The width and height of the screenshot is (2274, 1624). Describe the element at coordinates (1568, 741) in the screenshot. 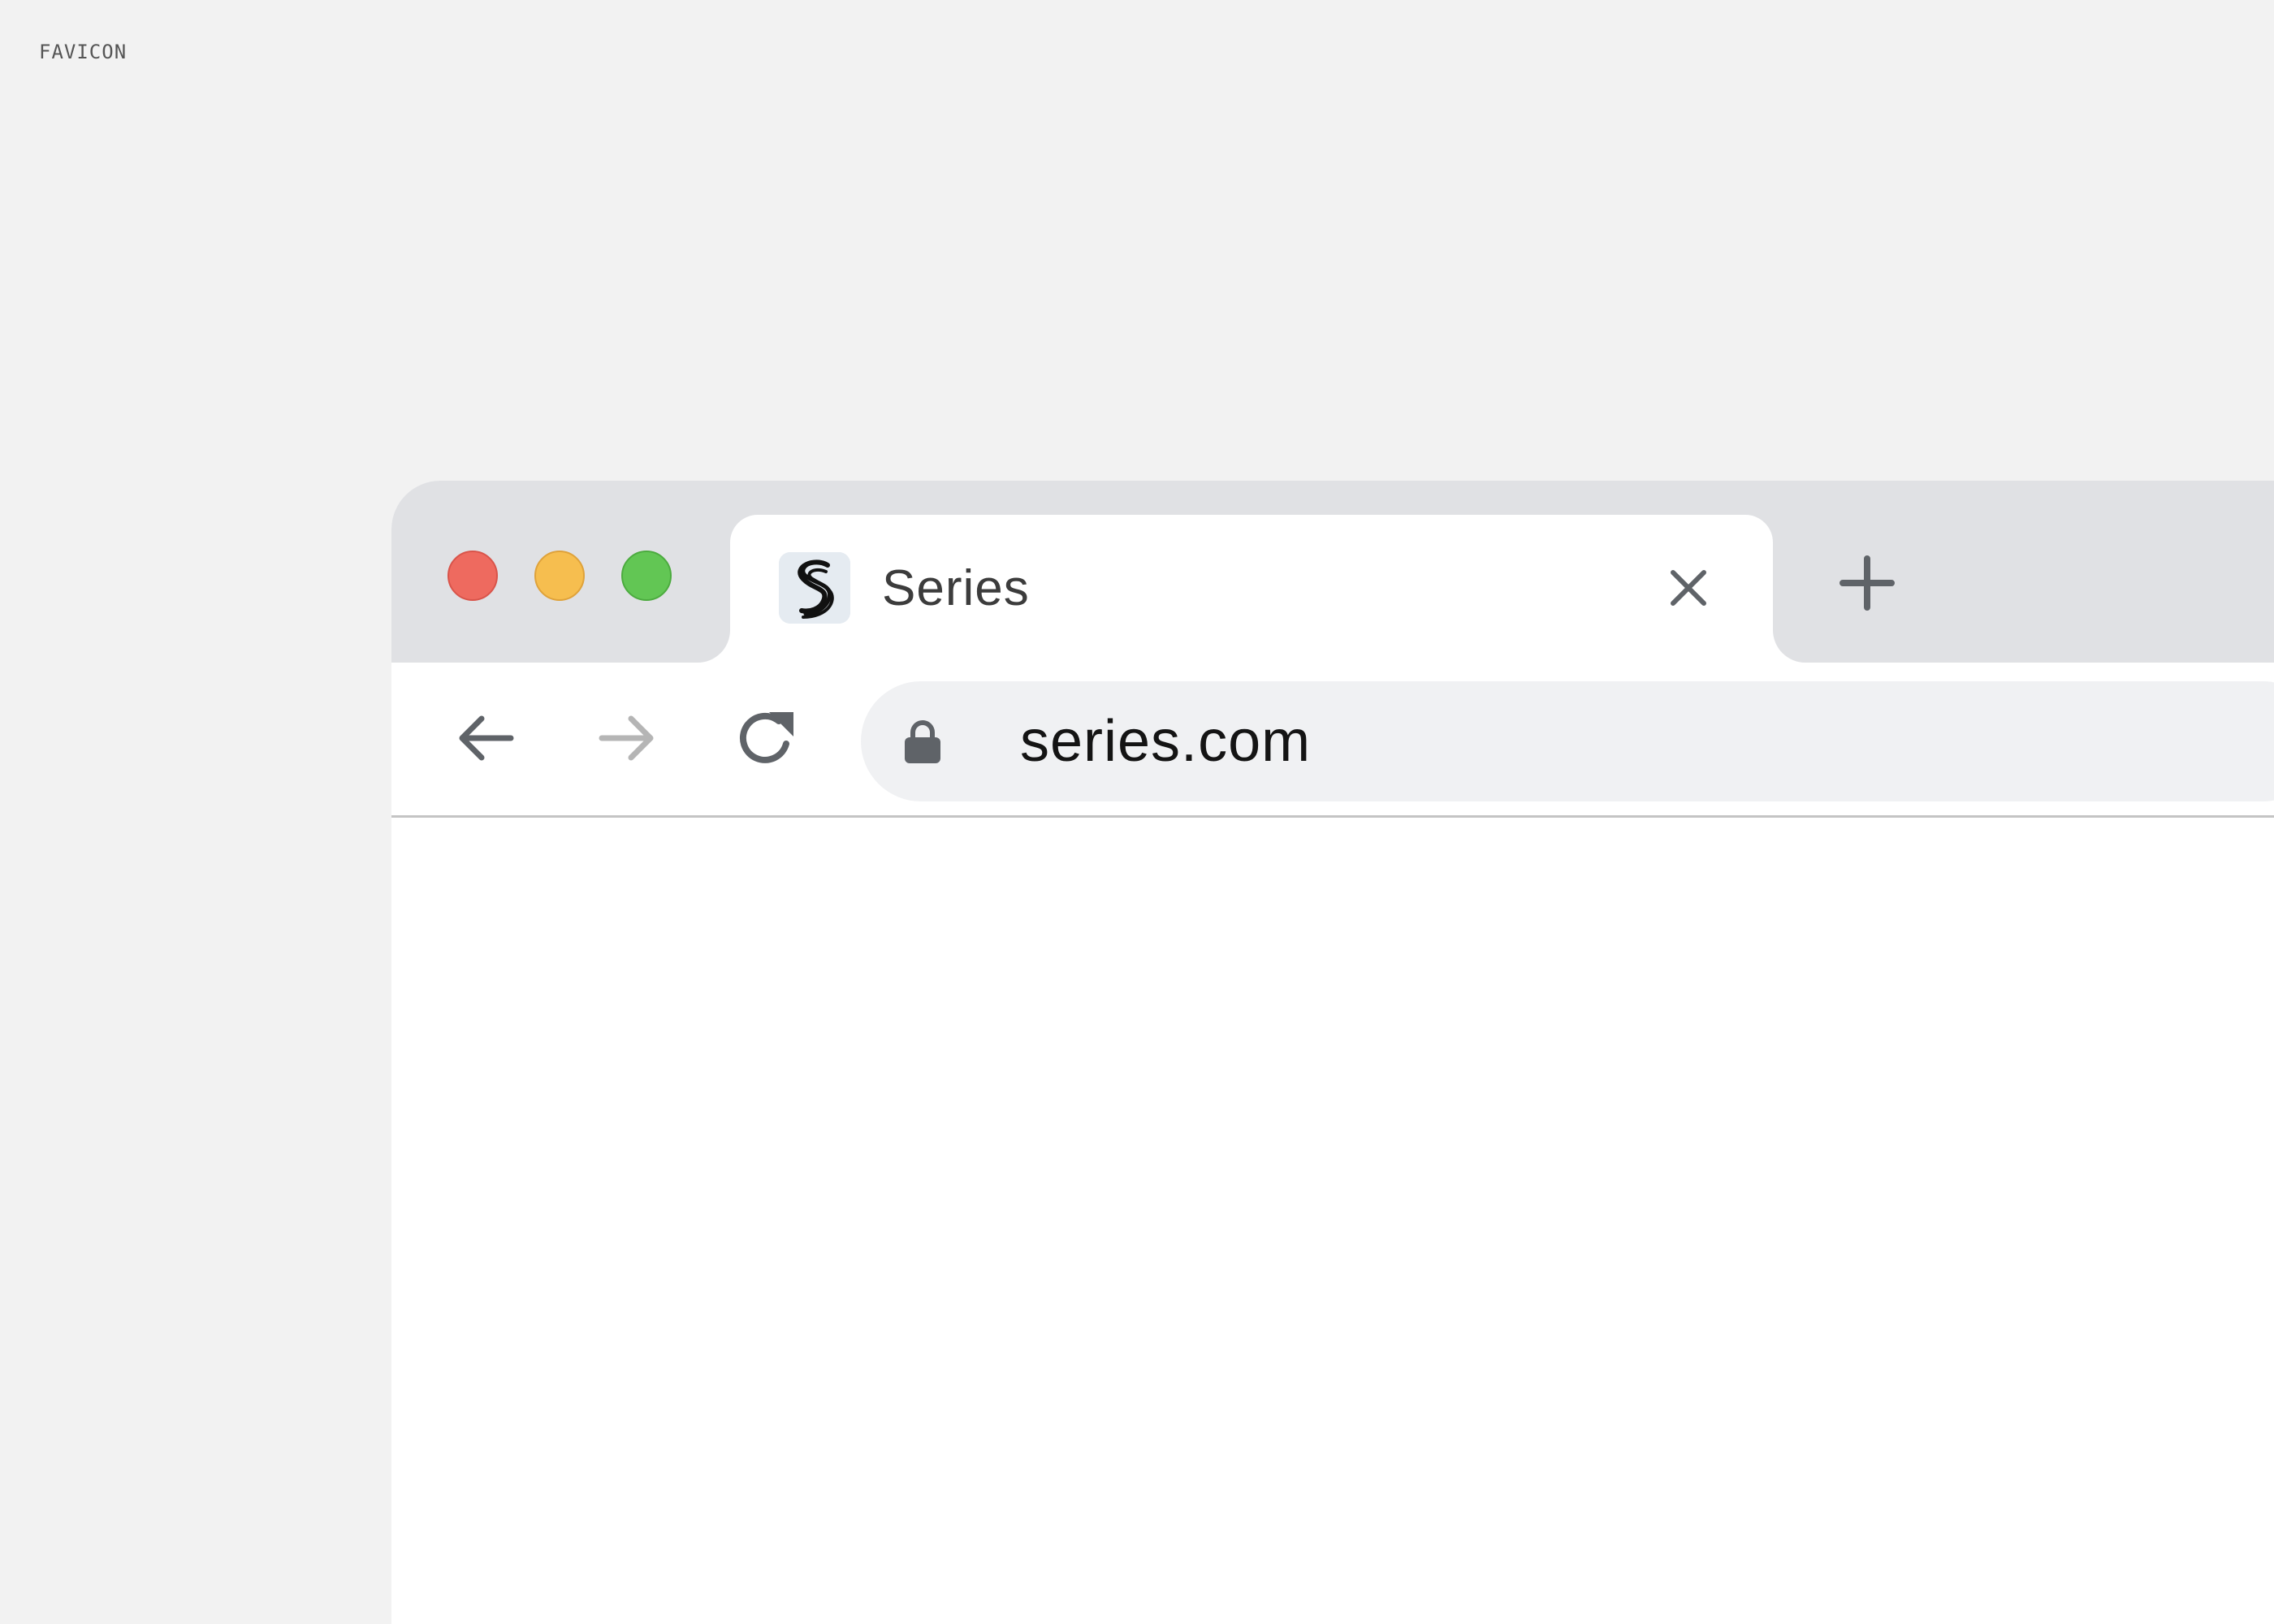

I see `address-bar: series.com` at that location.